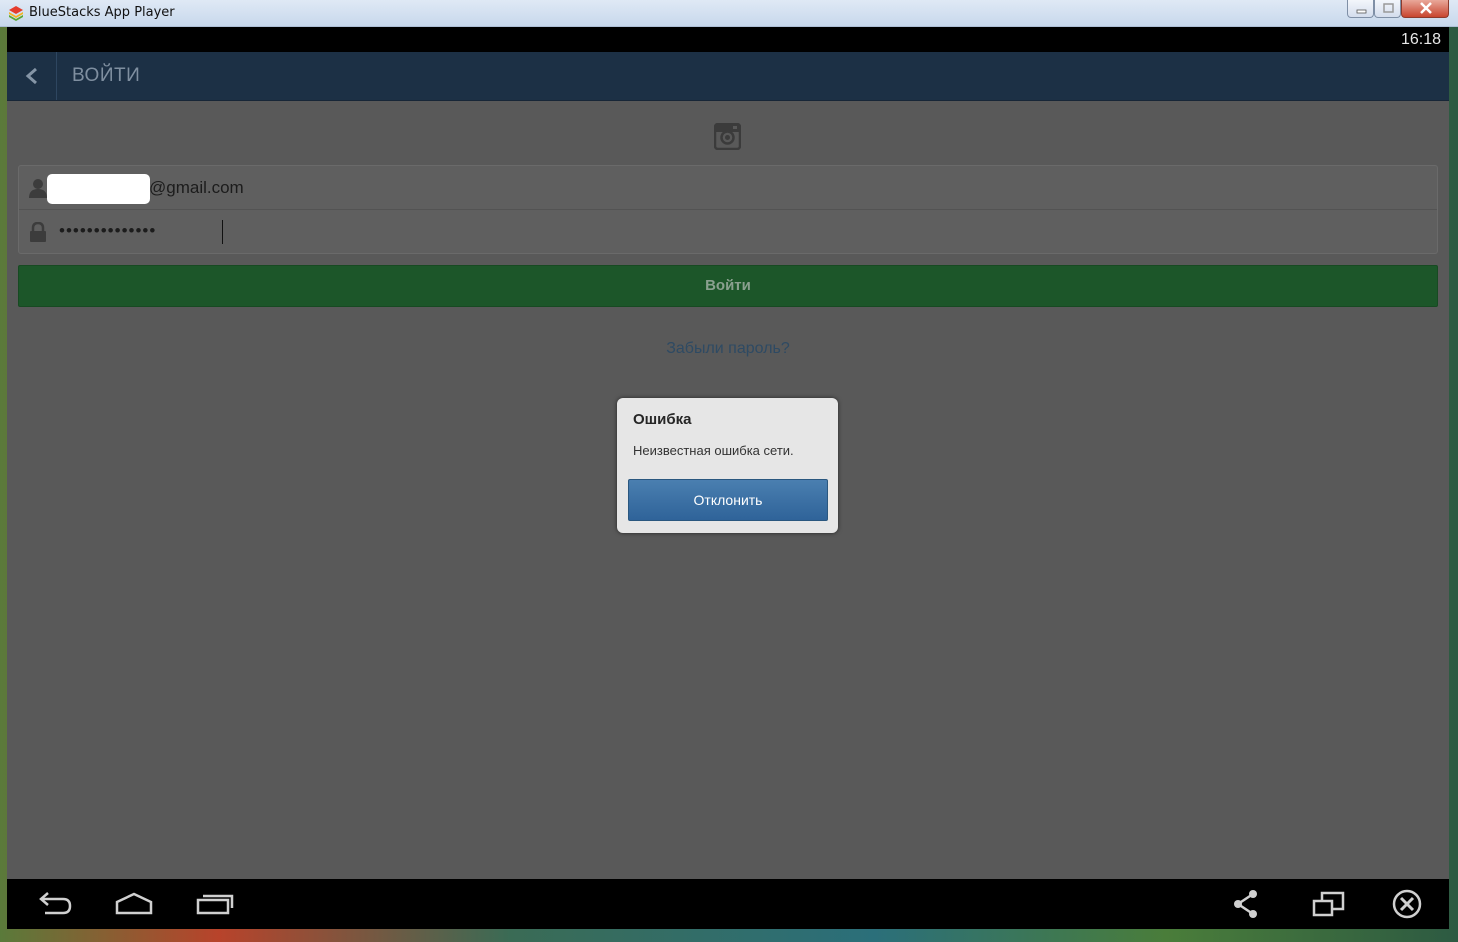  Describe the element at coordinates (1246, 904) in the screenshot. I see `share-icon` at that location.